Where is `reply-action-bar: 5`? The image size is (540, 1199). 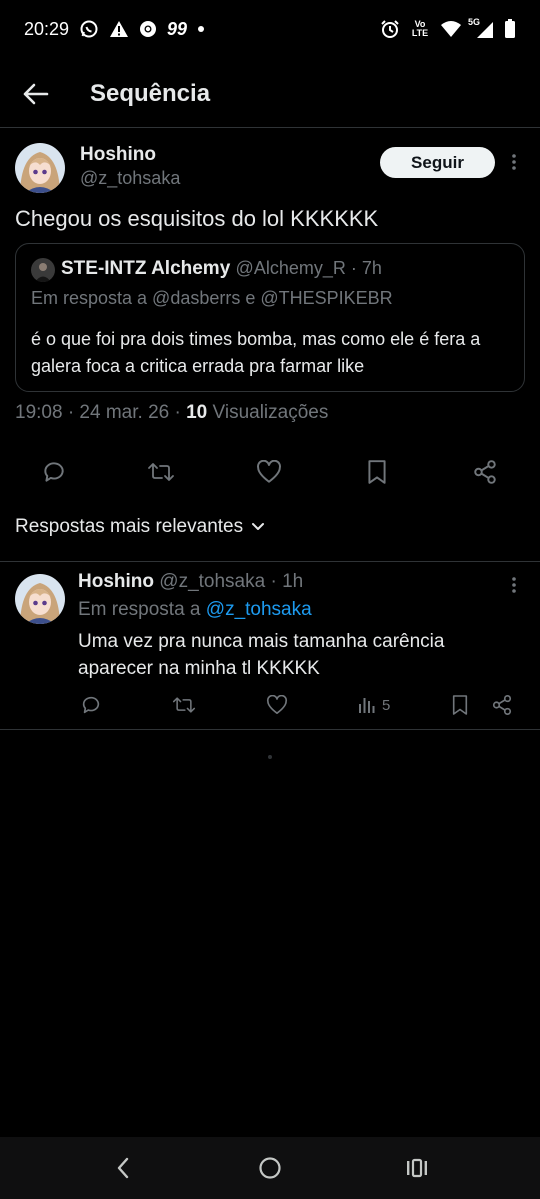
reply-action-bar: 5 is located at coordinates (270, 705).